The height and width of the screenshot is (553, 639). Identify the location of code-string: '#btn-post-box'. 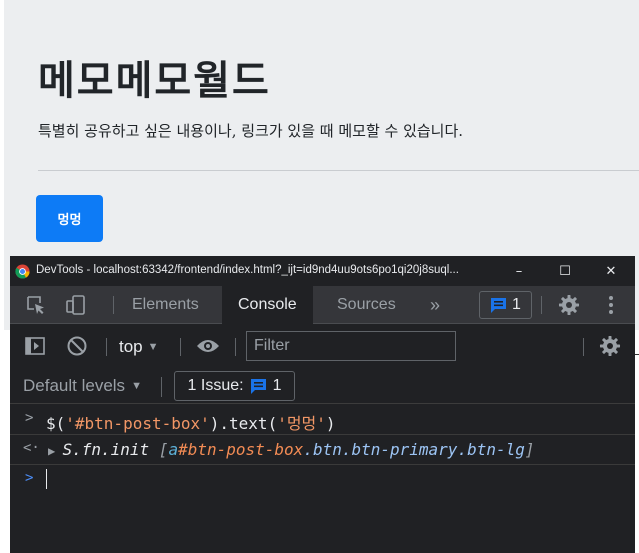
(137, 423).